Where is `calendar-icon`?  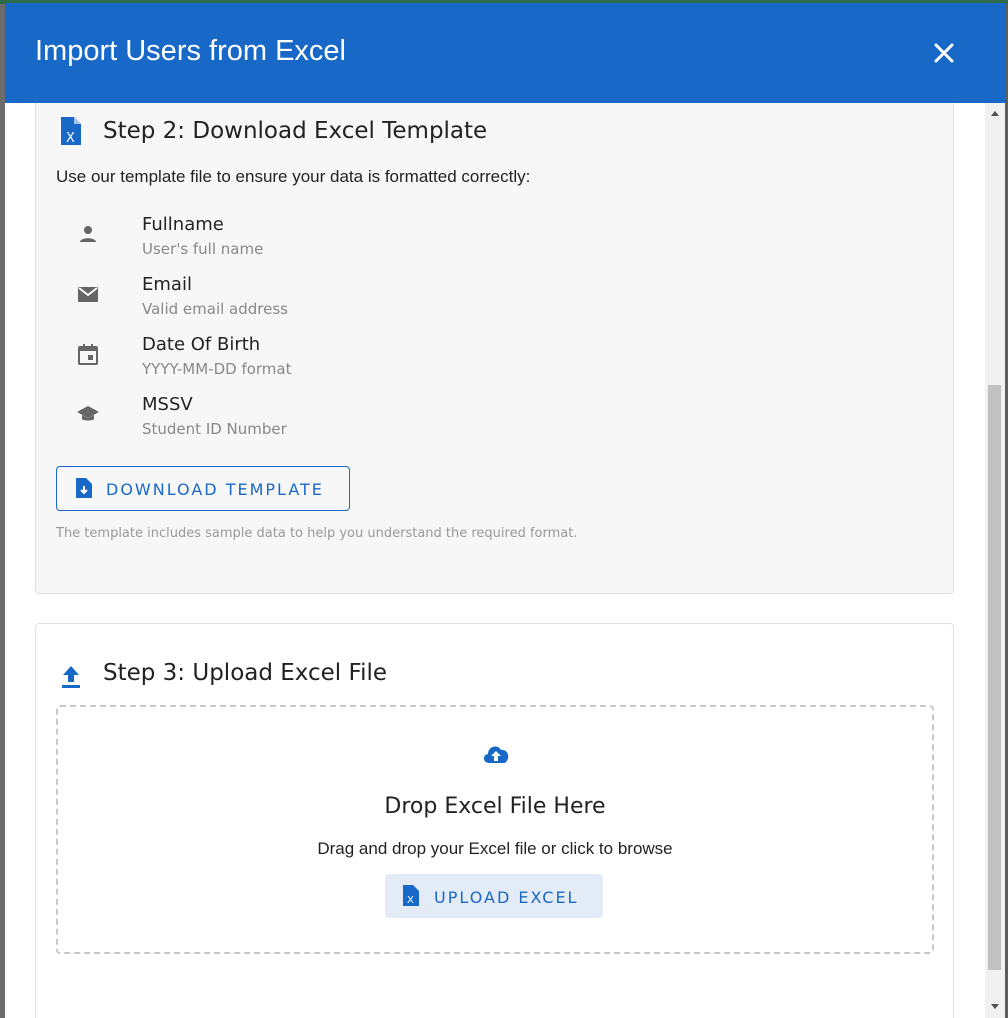 calendar-icon is located at coordinates (88, 354).